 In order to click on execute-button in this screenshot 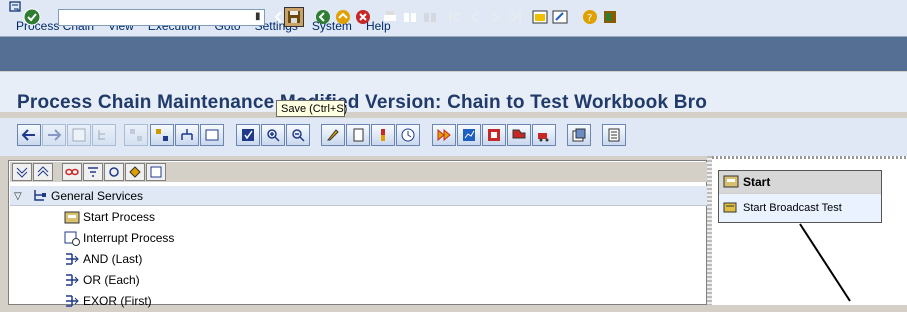, I will do `click(444, 135)`.